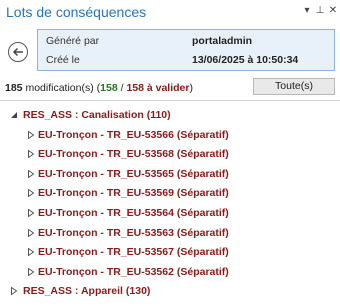  I want to click on created-value: 13/06/2025 à 10:50:34, so click(245, 60).